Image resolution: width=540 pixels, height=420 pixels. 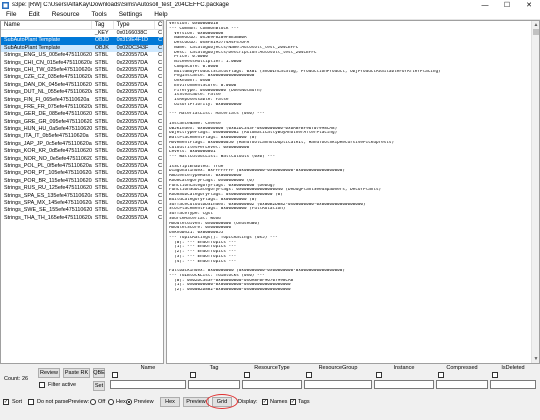 I want to click on filter-resourcegroup-checkbox, so click(x=309, y=375).